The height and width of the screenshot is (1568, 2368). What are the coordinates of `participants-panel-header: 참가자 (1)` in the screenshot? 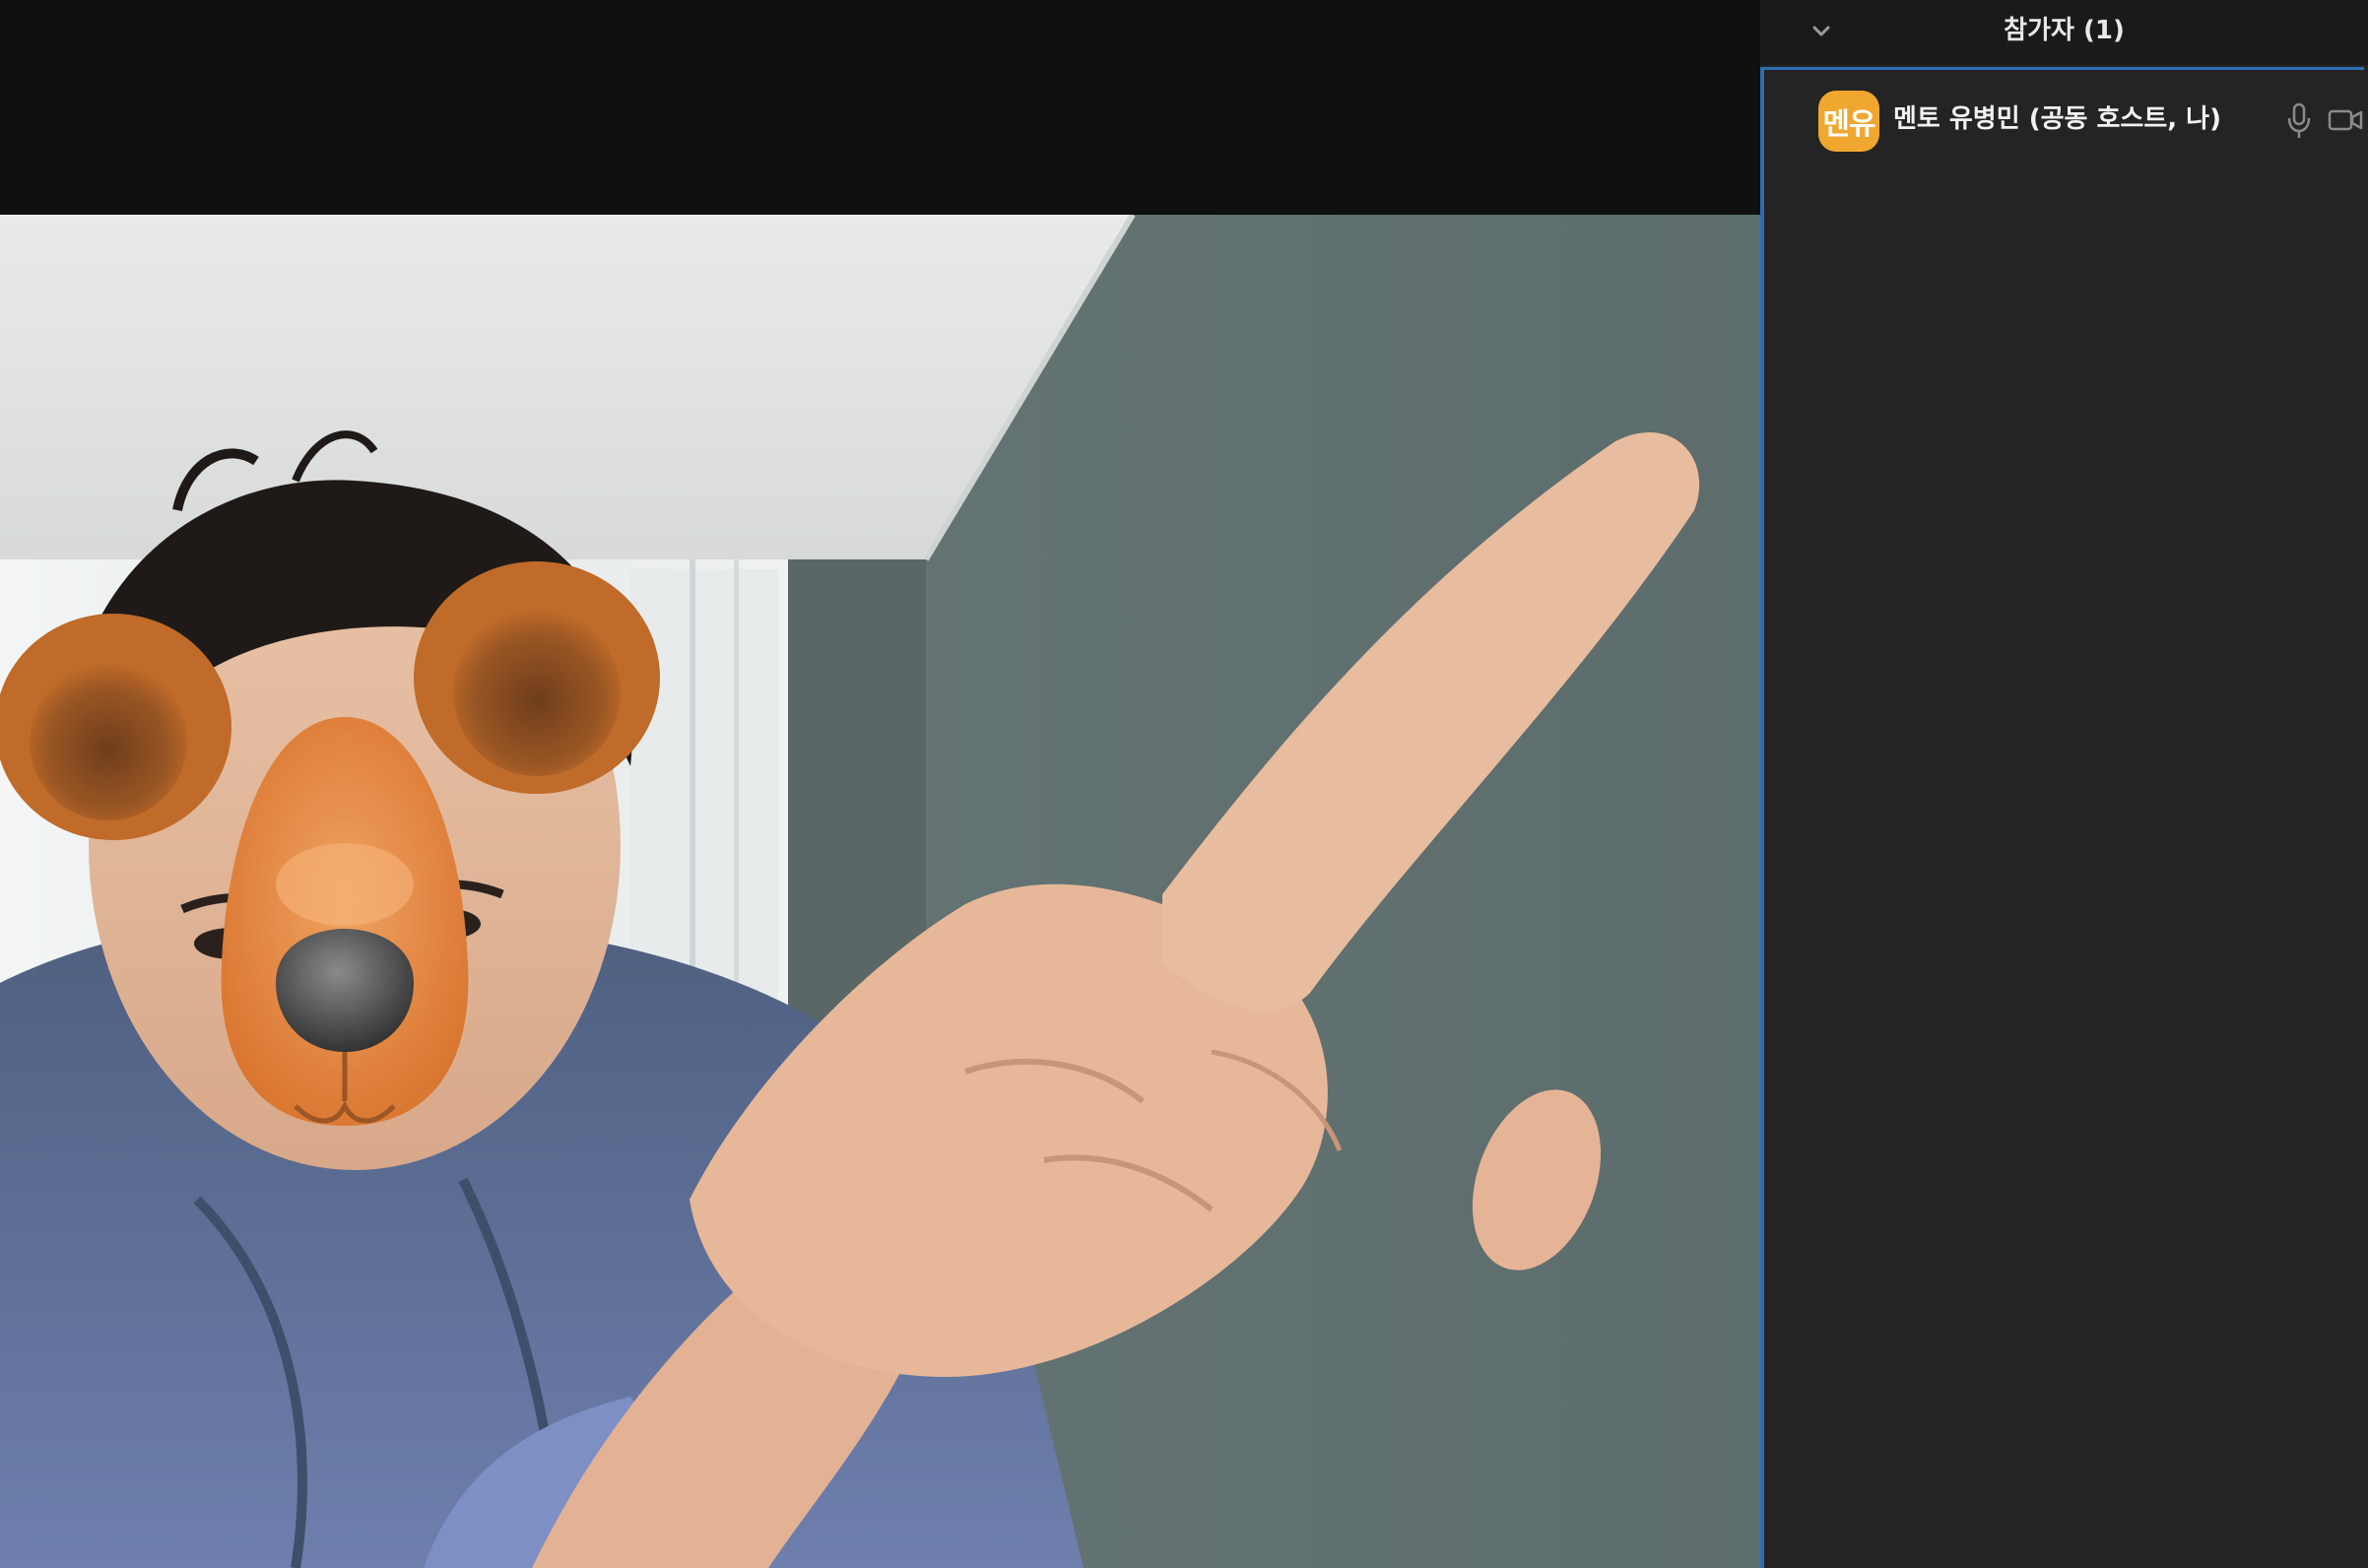 It's located at (2064, 32).